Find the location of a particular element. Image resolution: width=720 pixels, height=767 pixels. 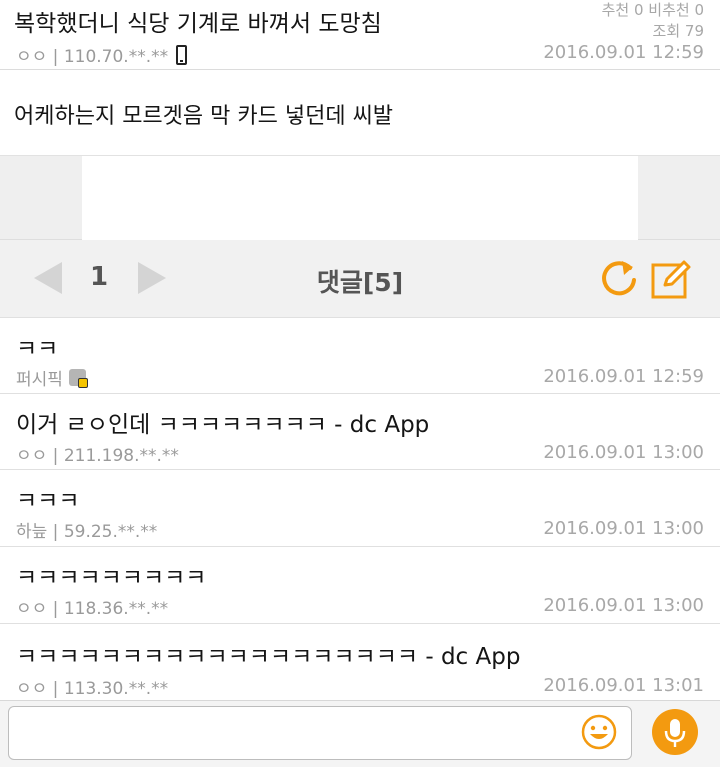

comment-author: ㅇㅇ | 211.198.**.** is located at coordinates (97, 456).